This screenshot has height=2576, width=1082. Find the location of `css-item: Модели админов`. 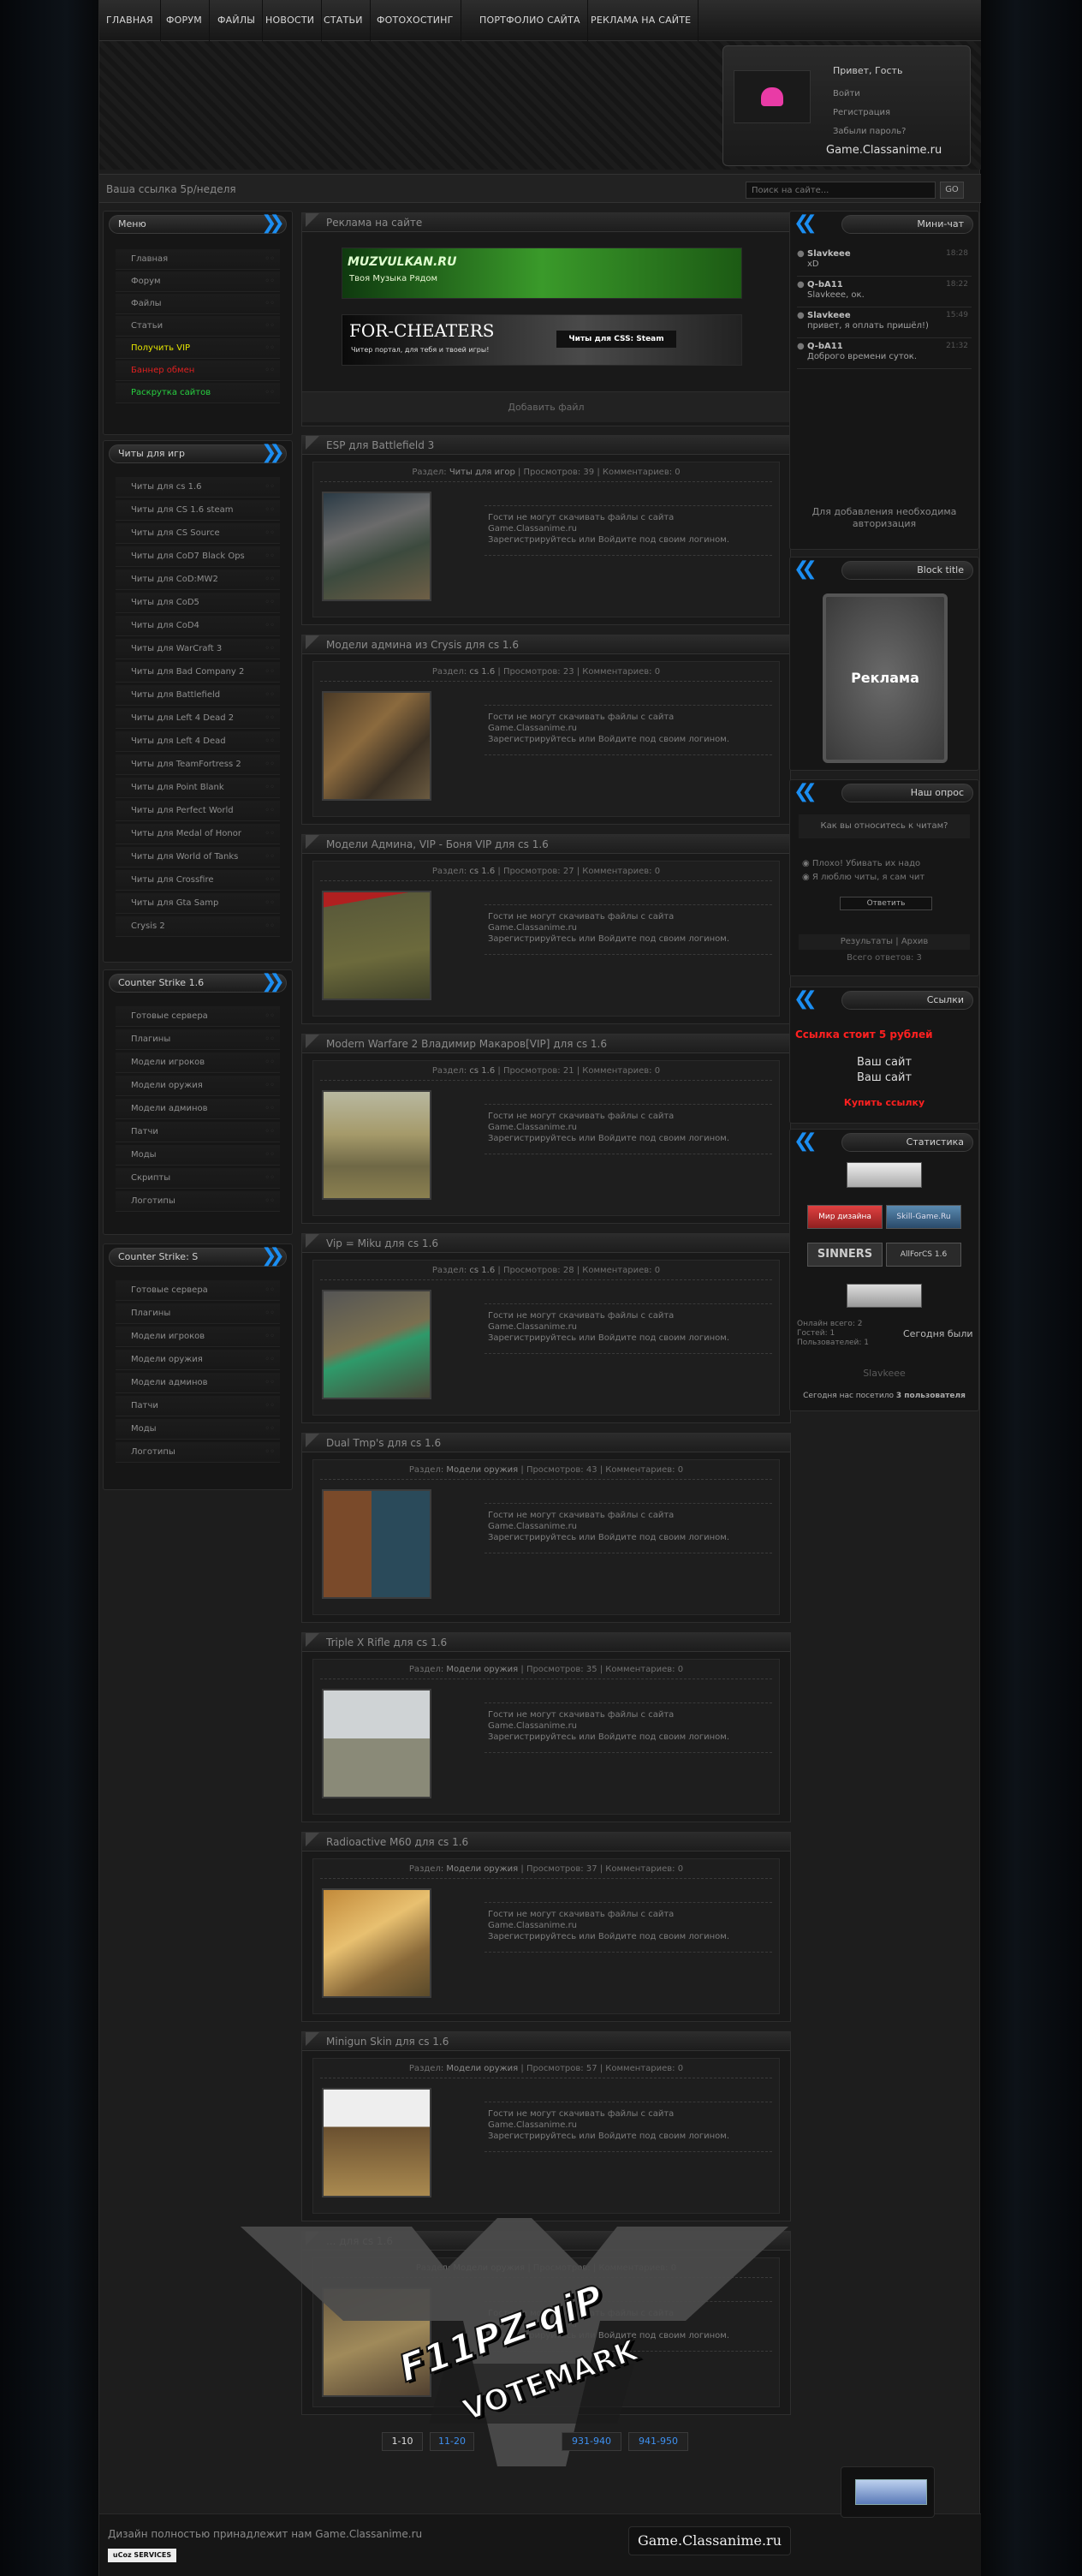

css-item: Модели админов is located at coordinates (198, 1383).